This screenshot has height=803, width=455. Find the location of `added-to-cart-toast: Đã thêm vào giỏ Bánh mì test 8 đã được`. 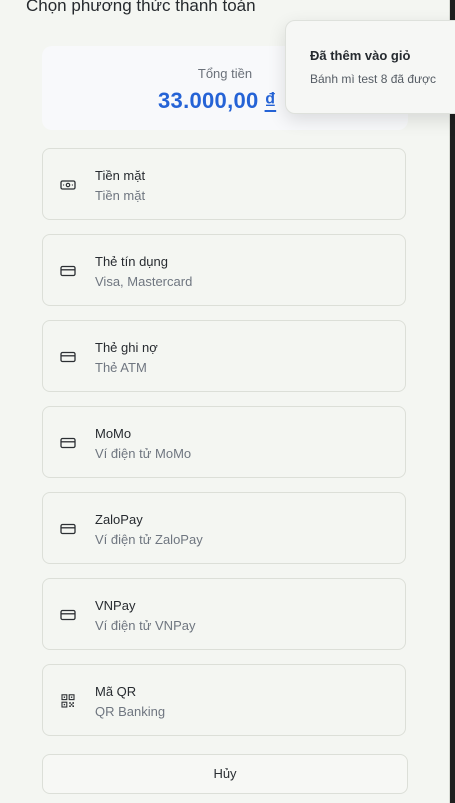

added-to-cart-toast: Đã thêm vào giỏ Bánh mì test 8 đã được is located at coordinates (370, 67).